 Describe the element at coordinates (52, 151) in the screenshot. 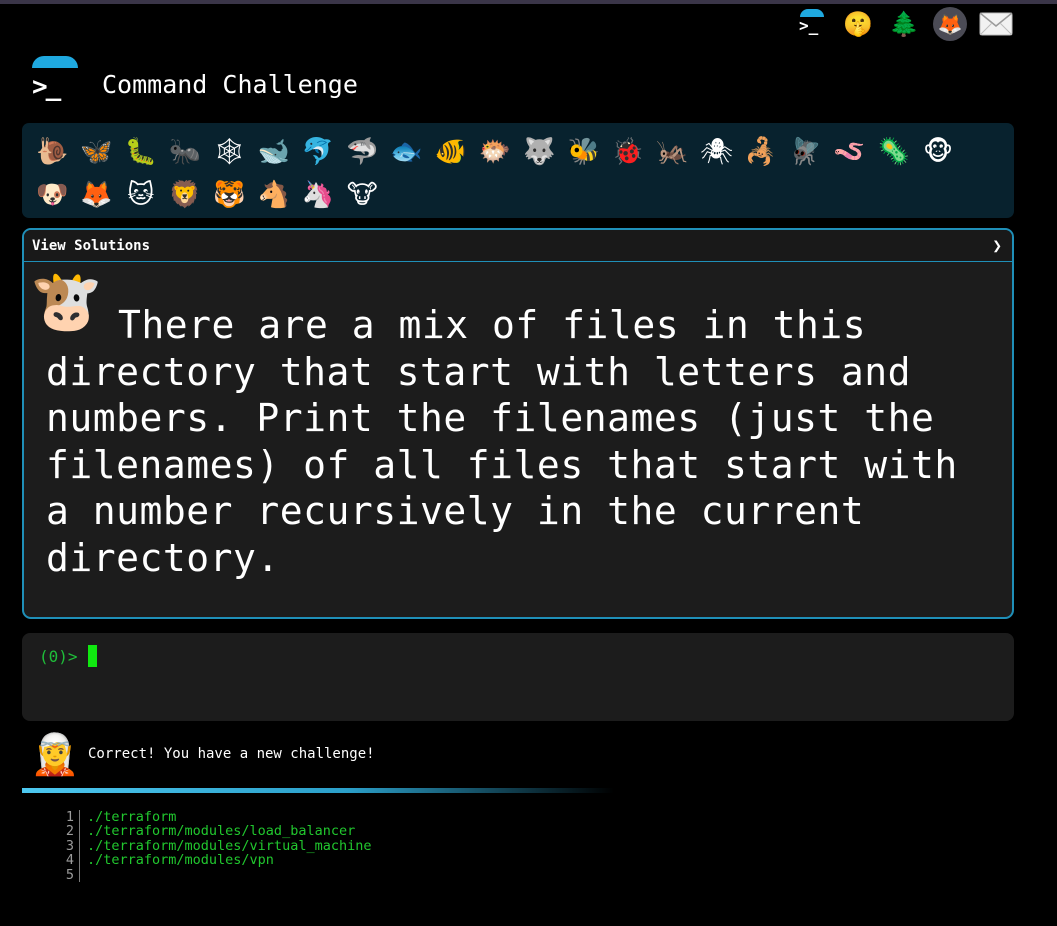

I see `snail-icon: 🐌` at that location.